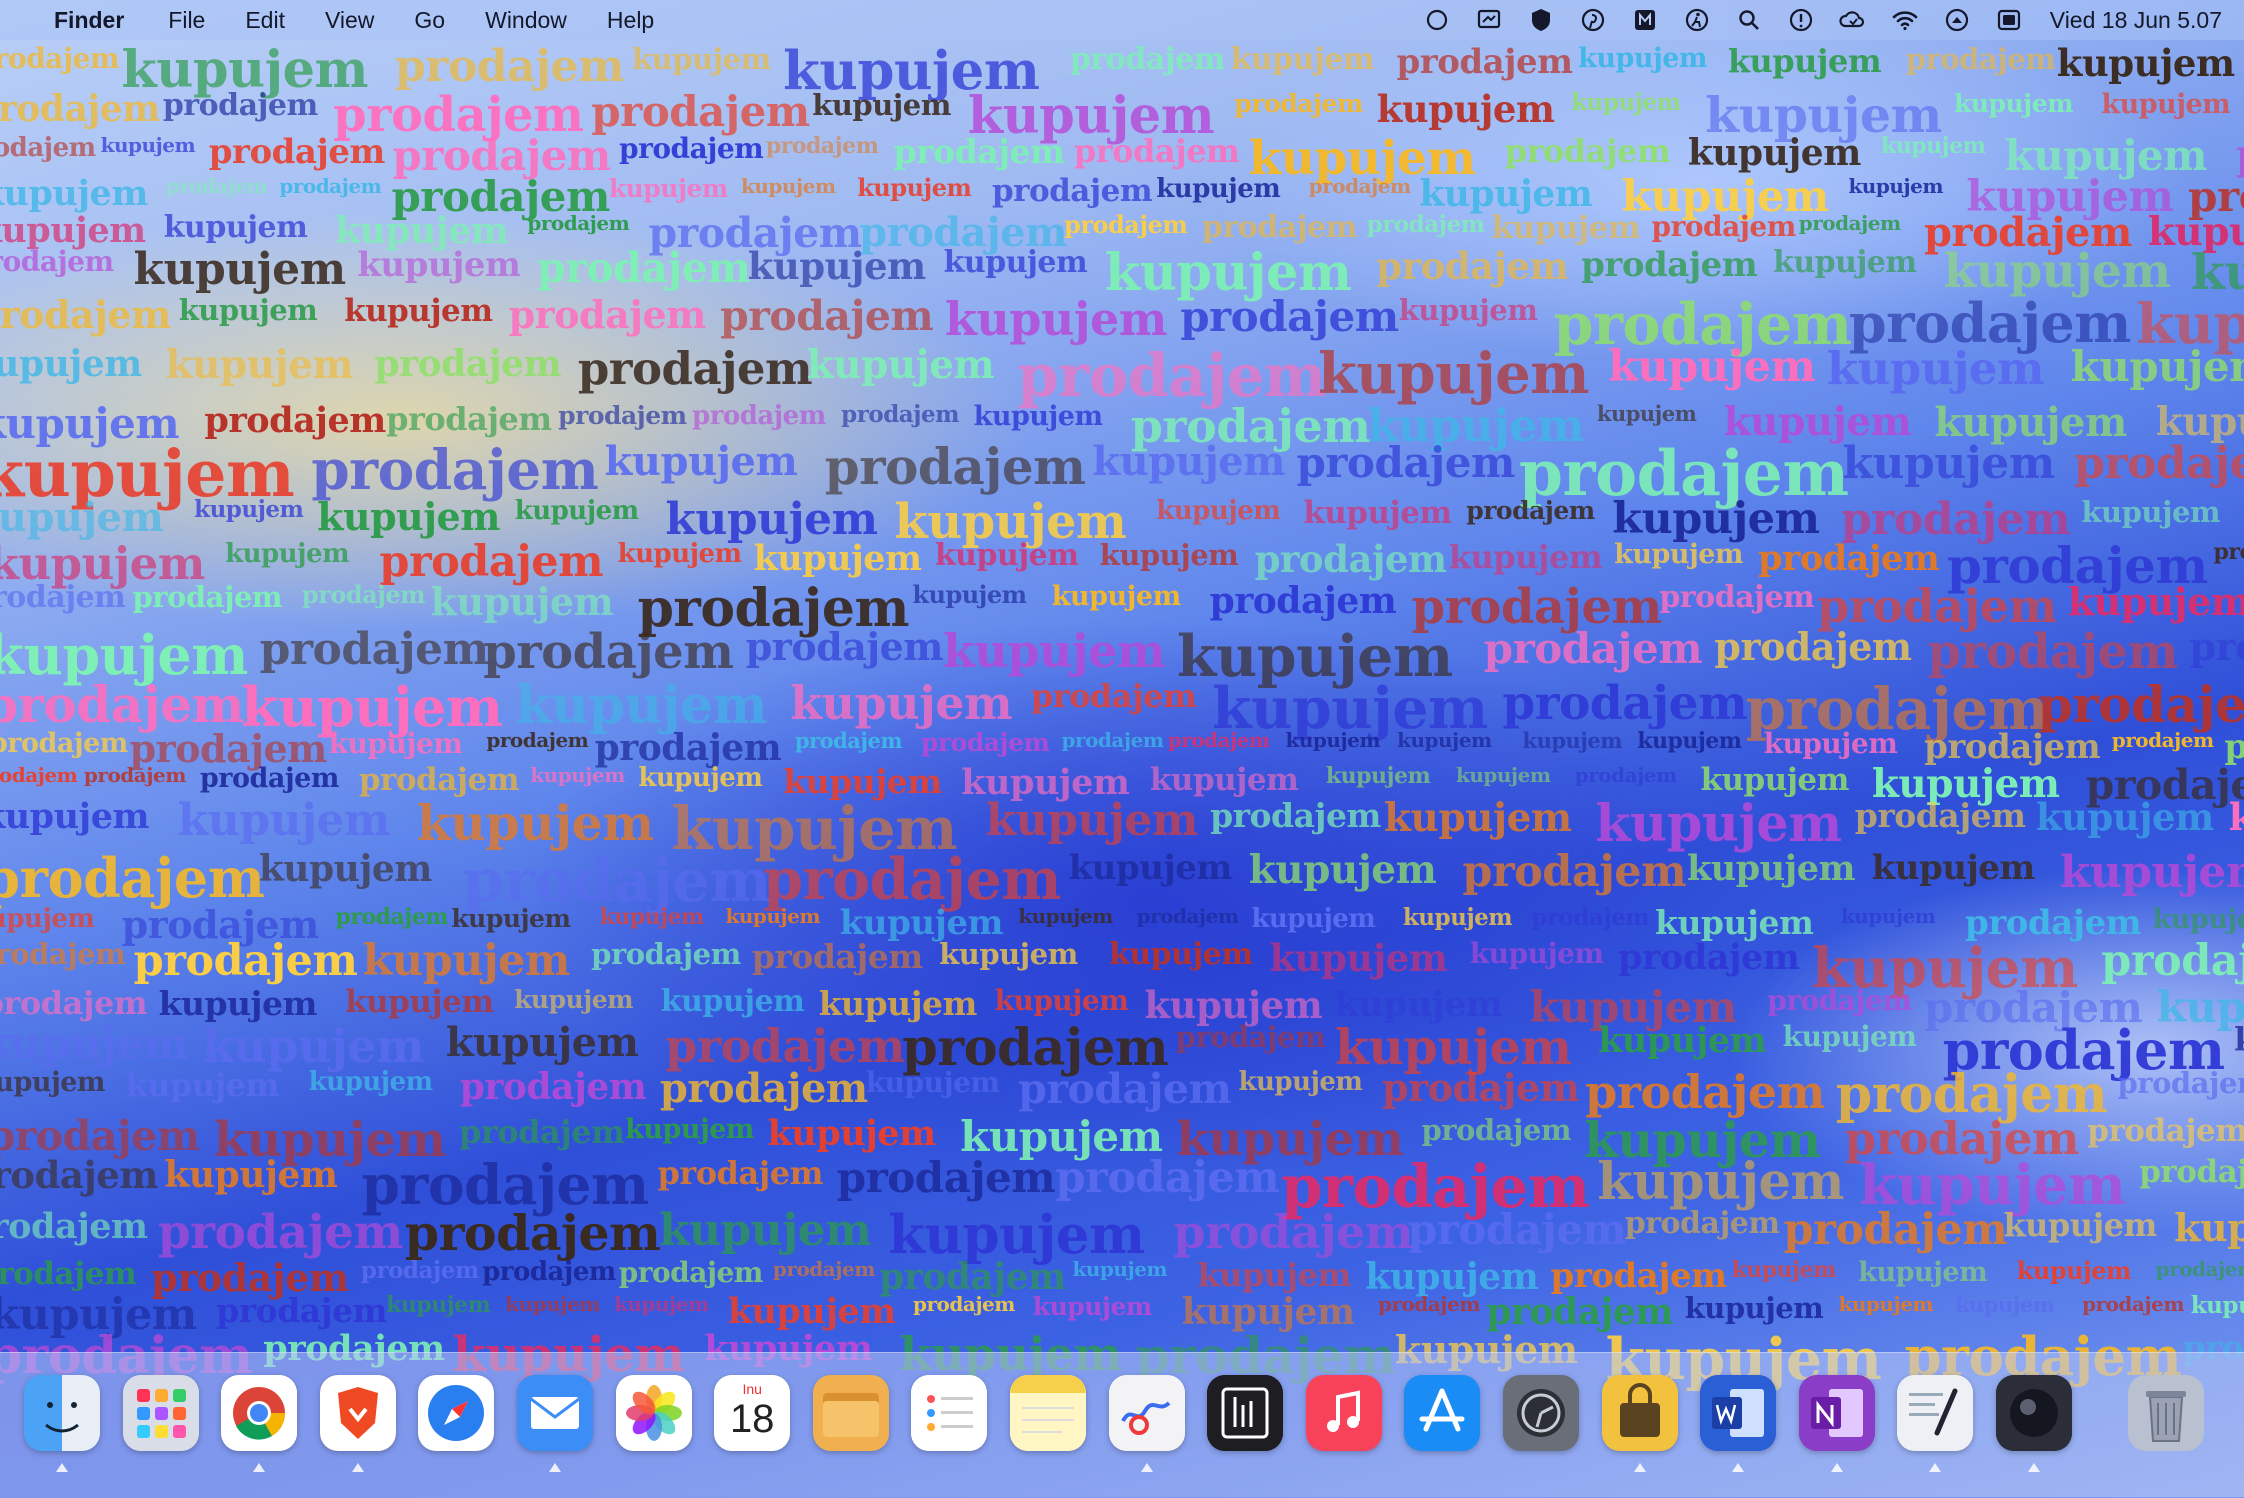  I want to click on search-icon, so click(1749, 20).